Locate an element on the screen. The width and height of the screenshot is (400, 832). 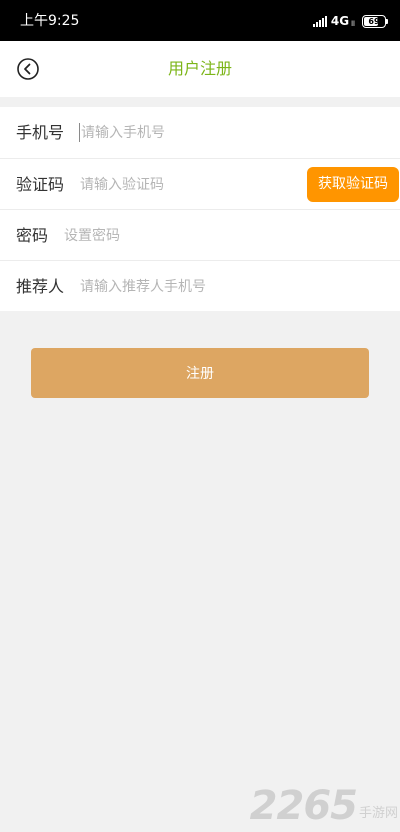
phone-label: 手机号 is located at coordinates (40, 132).